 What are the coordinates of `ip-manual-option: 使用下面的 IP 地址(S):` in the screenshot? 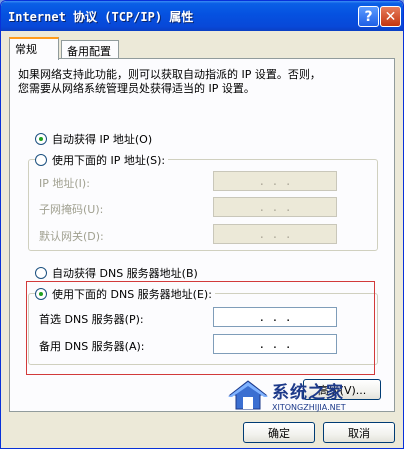 It's located at (102, 160).